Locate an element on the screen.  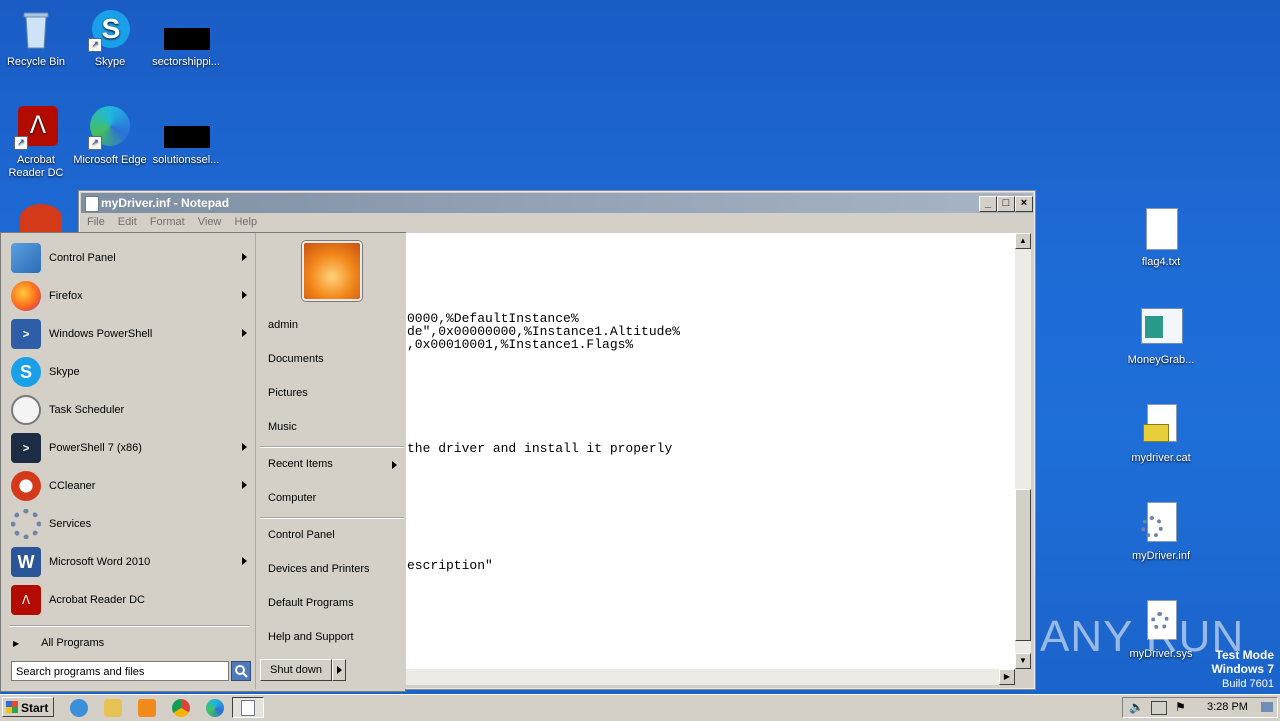
separator is located at coordinates (332, 447).